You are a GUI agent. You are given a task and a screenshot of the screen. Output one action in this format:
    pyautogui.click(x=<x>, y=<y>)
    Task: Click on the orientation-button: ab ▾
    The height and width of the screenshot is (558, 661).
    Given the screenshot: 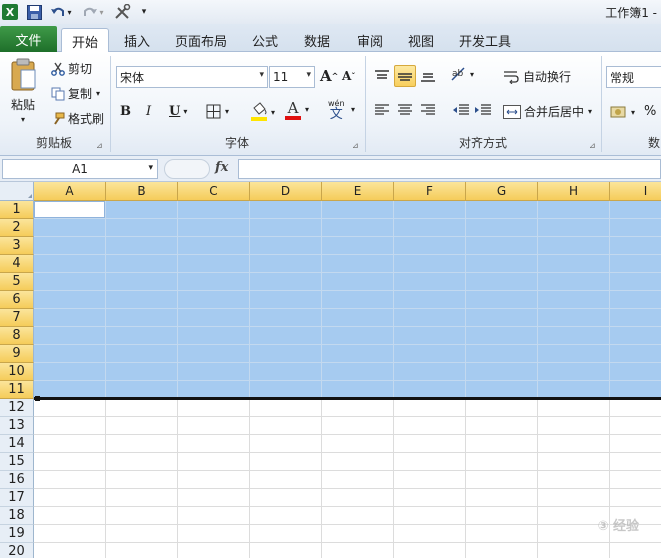 What is the action you would take?
    pyautogui.click(x=462, y=74)
    